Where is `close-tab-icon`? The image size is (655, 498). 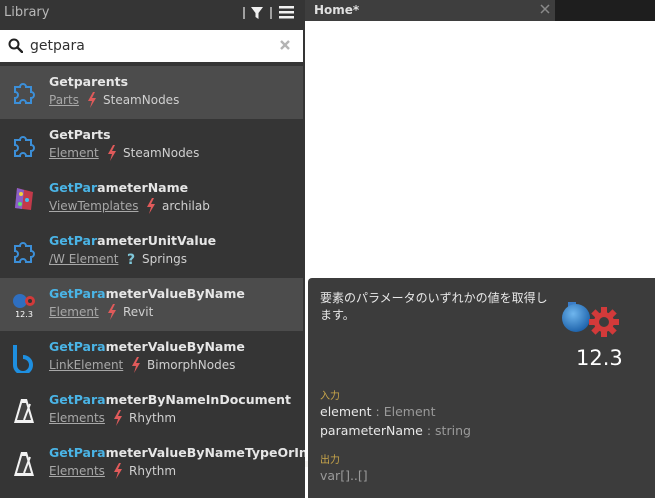
close-tab-icon is located at coordinates (545, 9).